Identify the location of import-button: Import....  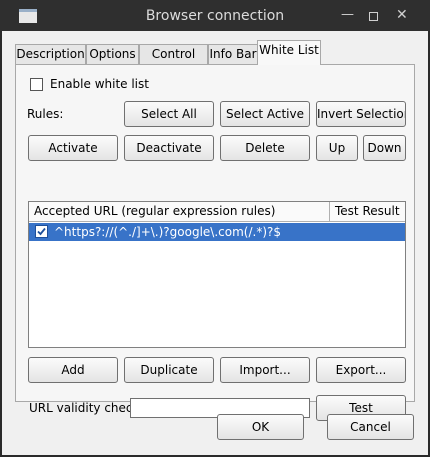
(265, 370).